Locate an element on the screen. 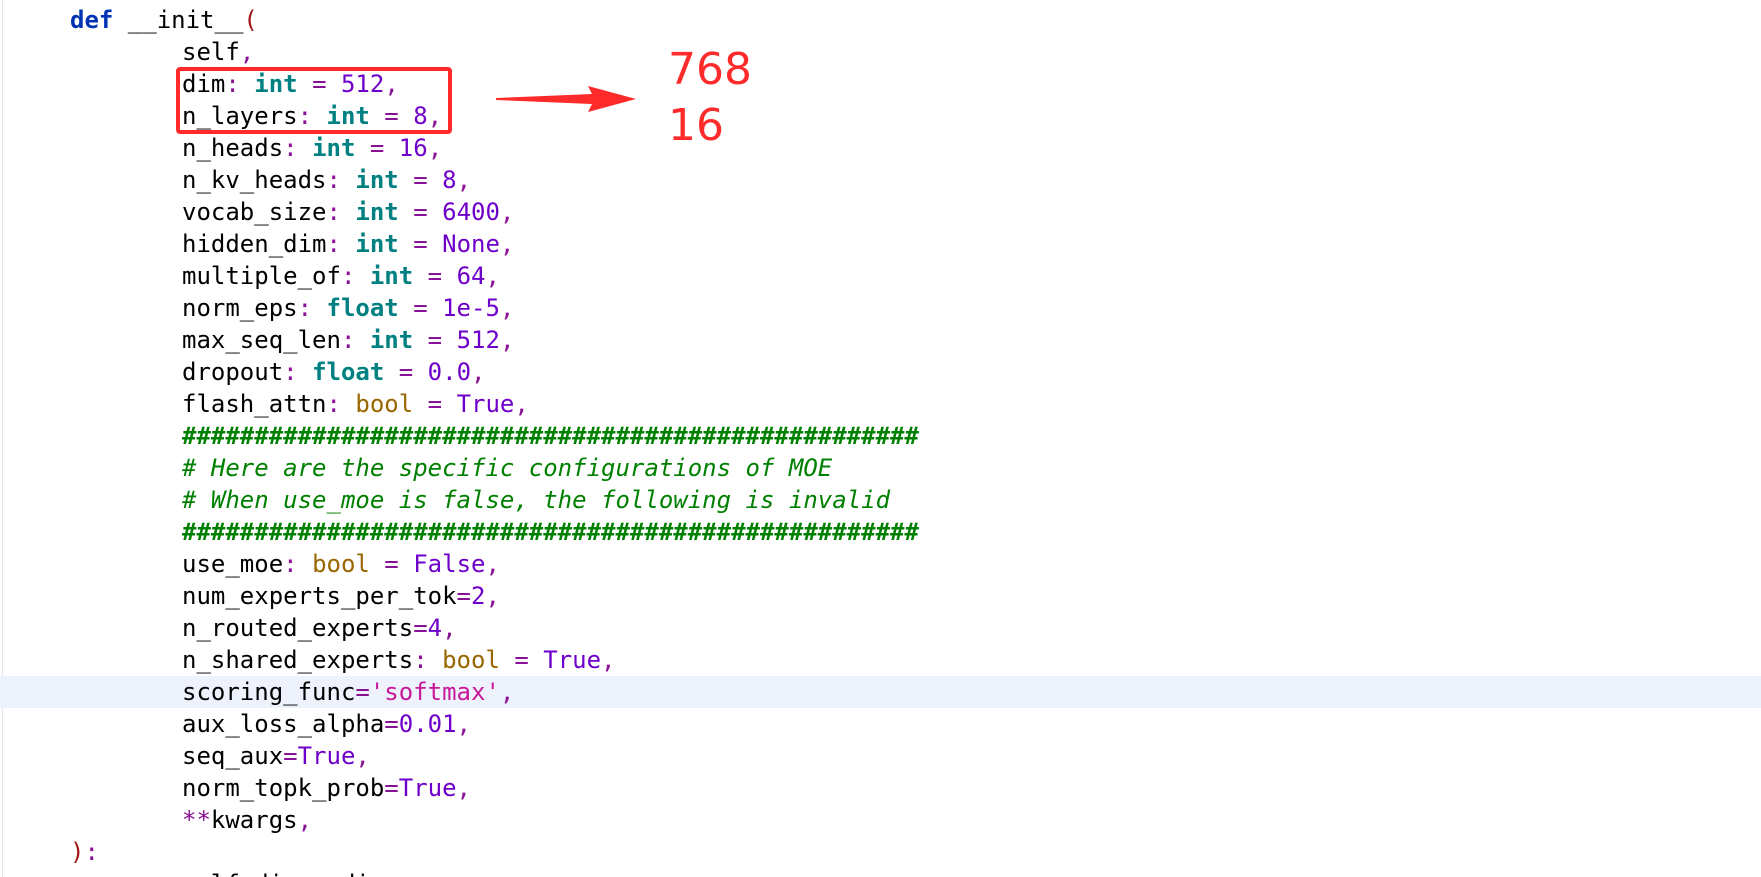 The image size is (1761, 877). code-line-text: aux_loss_alpha=0.01, is located at coordinates (326, 724).